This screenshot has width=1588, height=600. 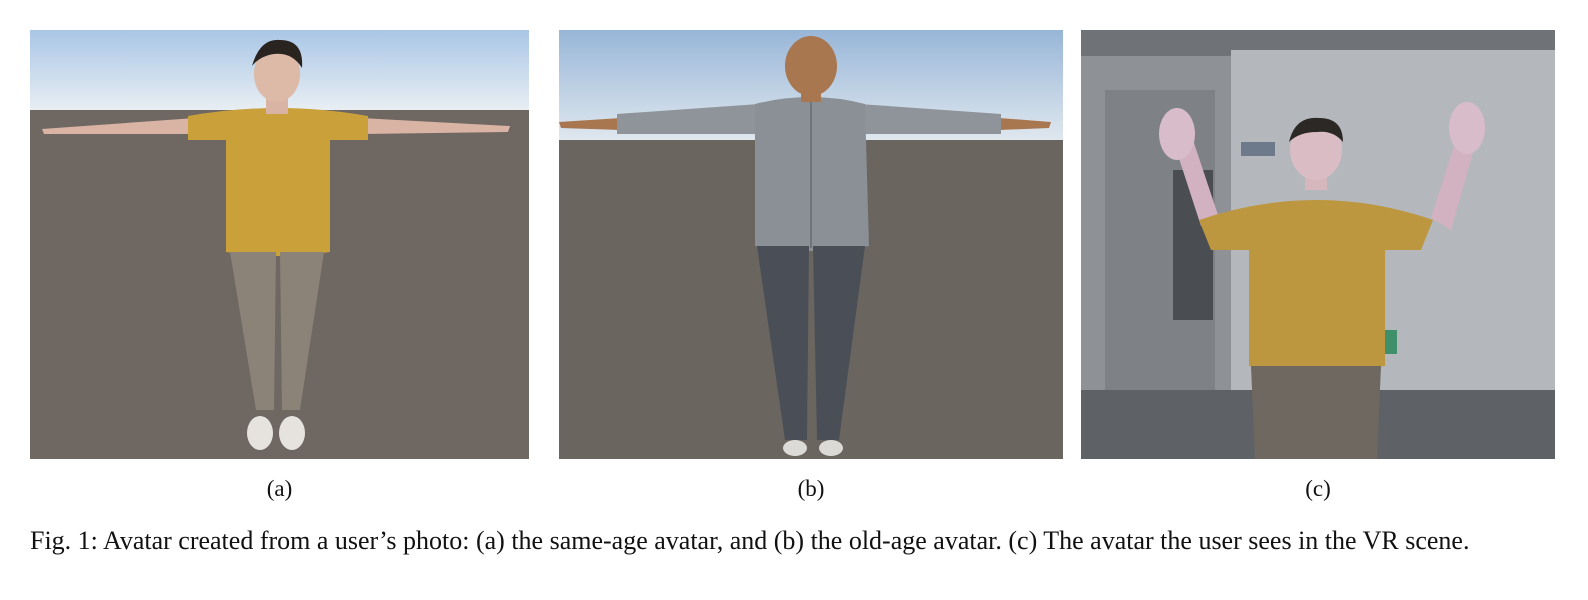 I want to click on subfigure-label-b: (b), so click(x=811, y=488).